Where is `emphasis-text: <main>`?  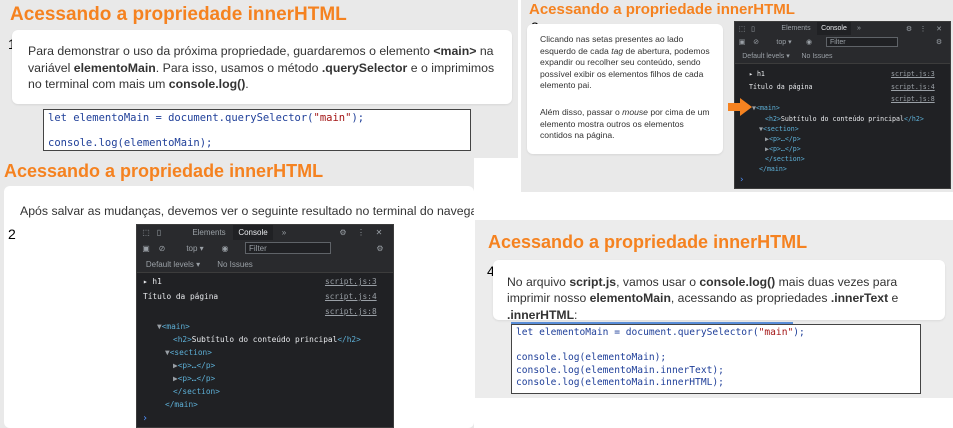
emphasis-text: <main> is located at coordinates (455, 51).